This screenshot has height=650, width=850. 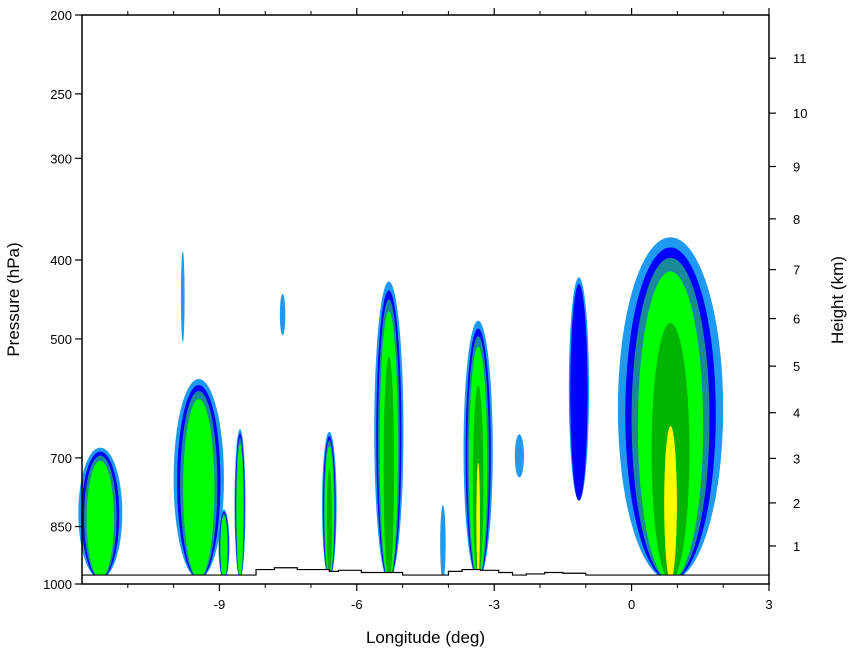 I want to click on height-tick-label: 7, so click(x=796, y=270).